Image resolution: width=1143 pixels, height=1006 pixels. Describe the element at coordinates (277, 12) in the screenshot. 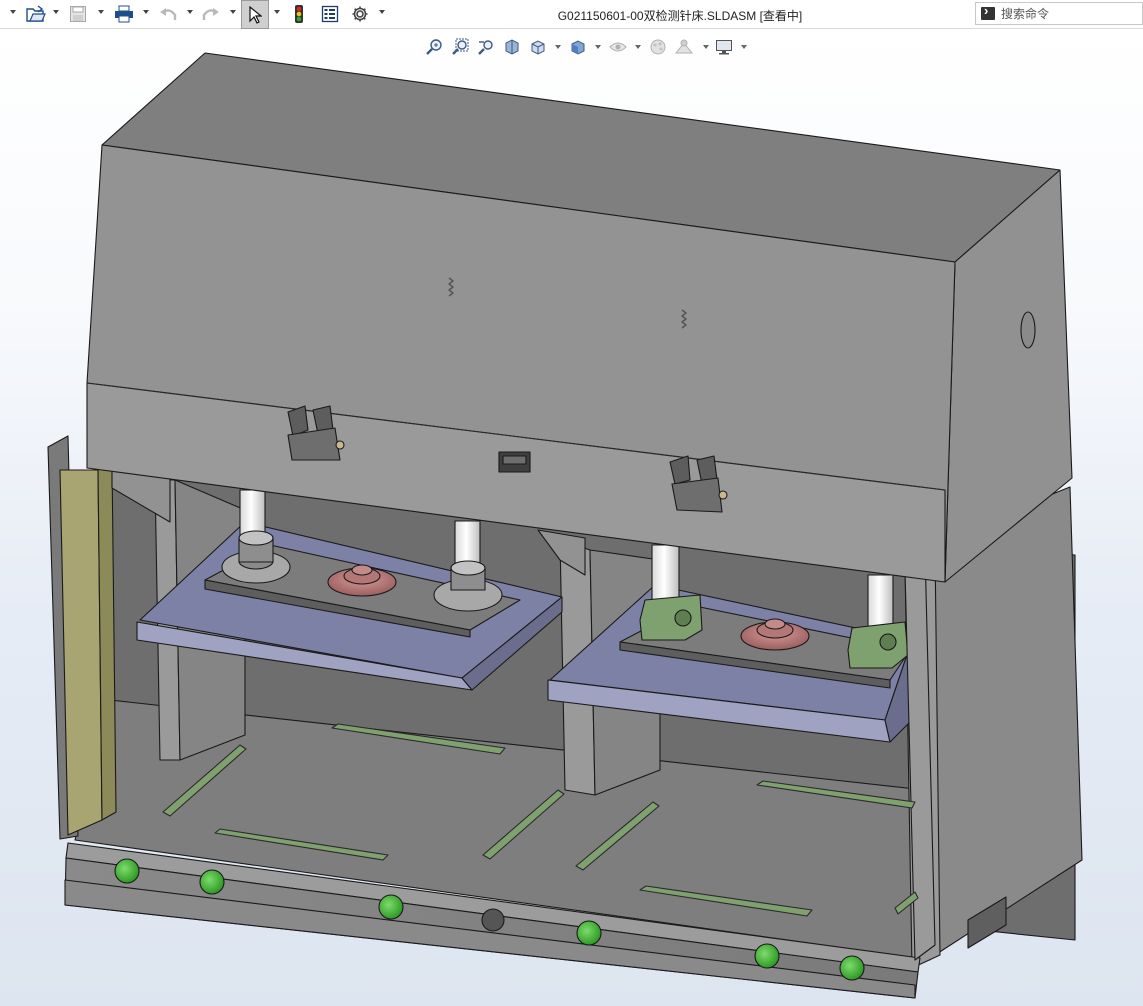

I see `select-dropdown-arrow` at that location.